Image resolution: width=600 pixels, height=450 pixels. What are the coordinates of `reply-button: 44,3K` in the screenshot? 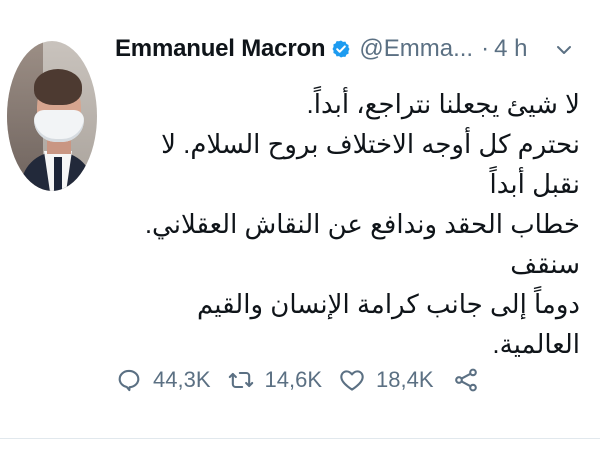 It's located at (163, 380).